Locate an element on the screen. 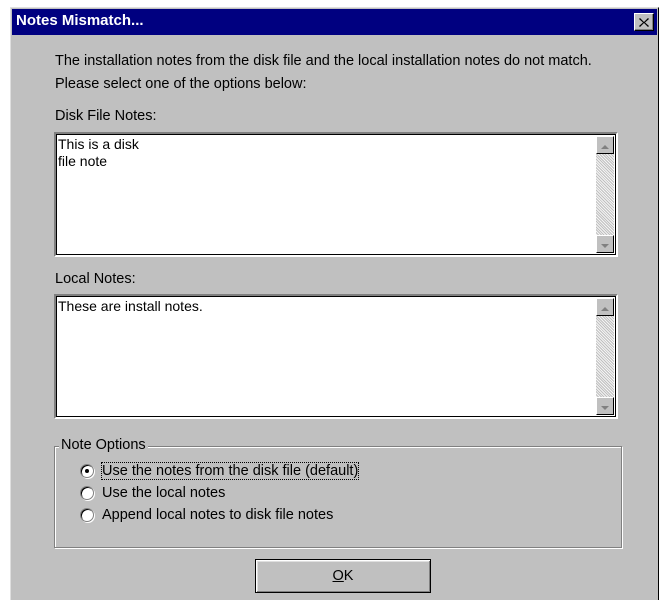  close-button is located at coordinates (644, 22).